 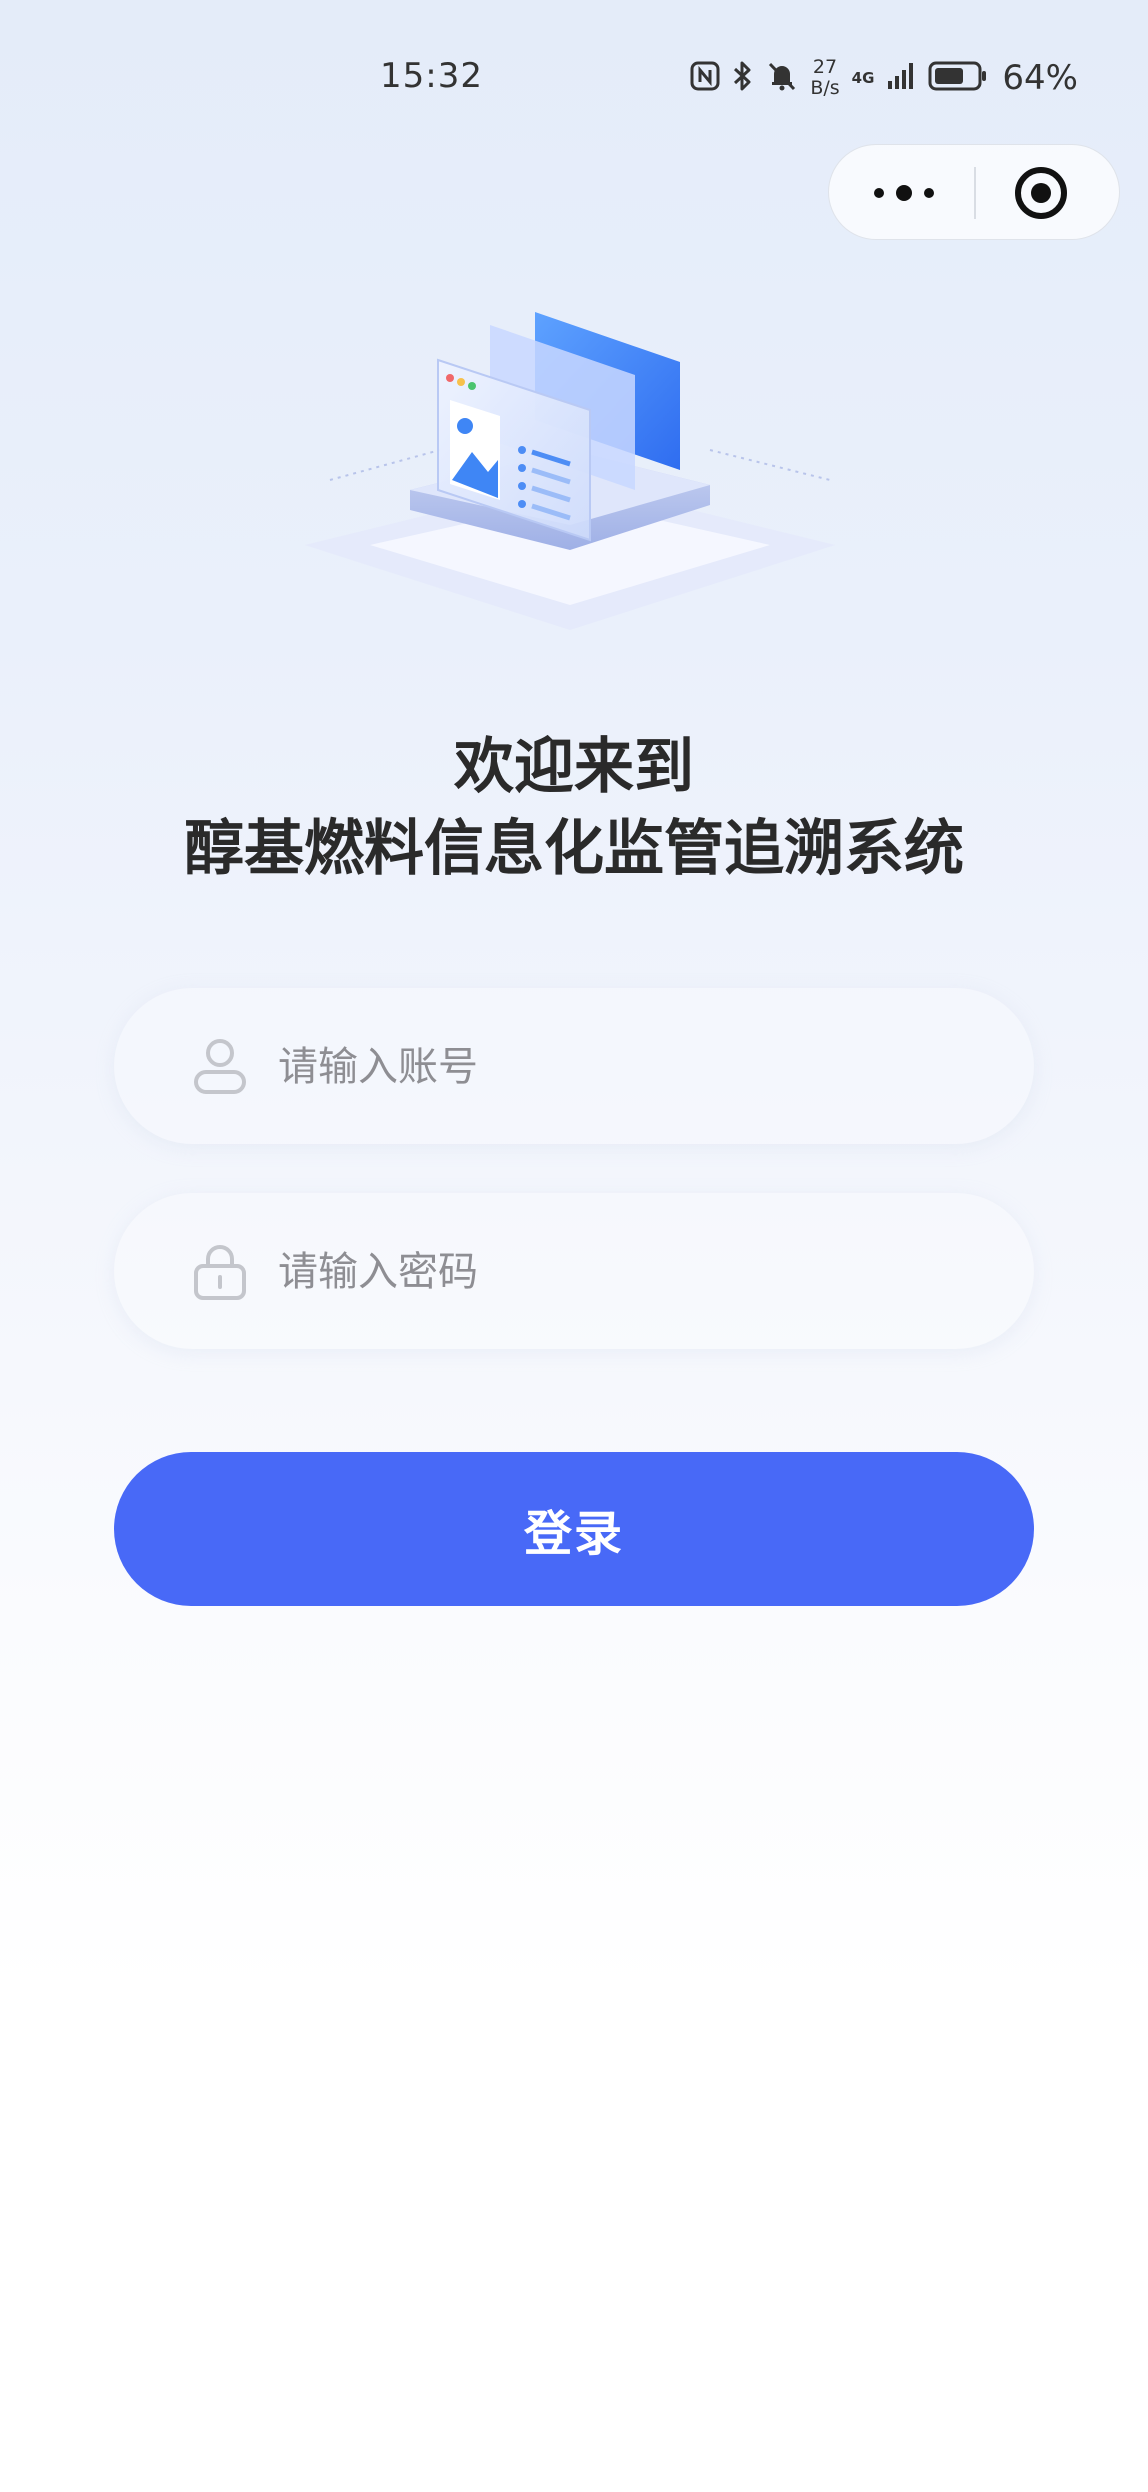 I want to click on user-icon, so click(x=220, y=1066).